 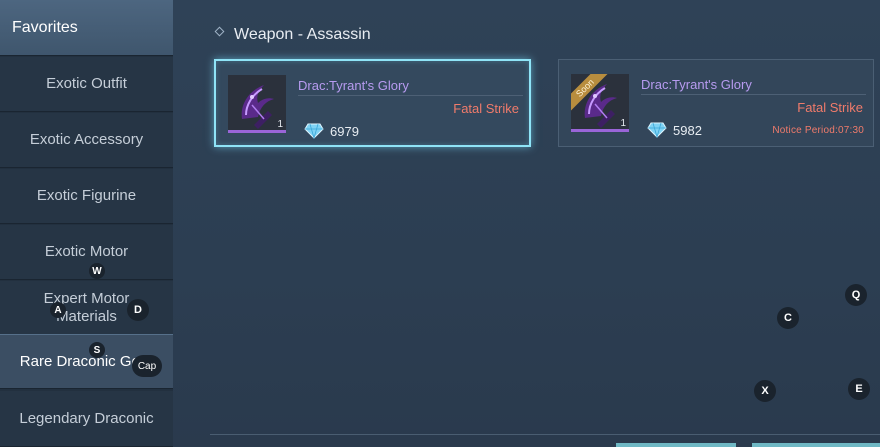 I want to click on sidebar-item-label: Exotic Figurine, so click(x=86, y=195).